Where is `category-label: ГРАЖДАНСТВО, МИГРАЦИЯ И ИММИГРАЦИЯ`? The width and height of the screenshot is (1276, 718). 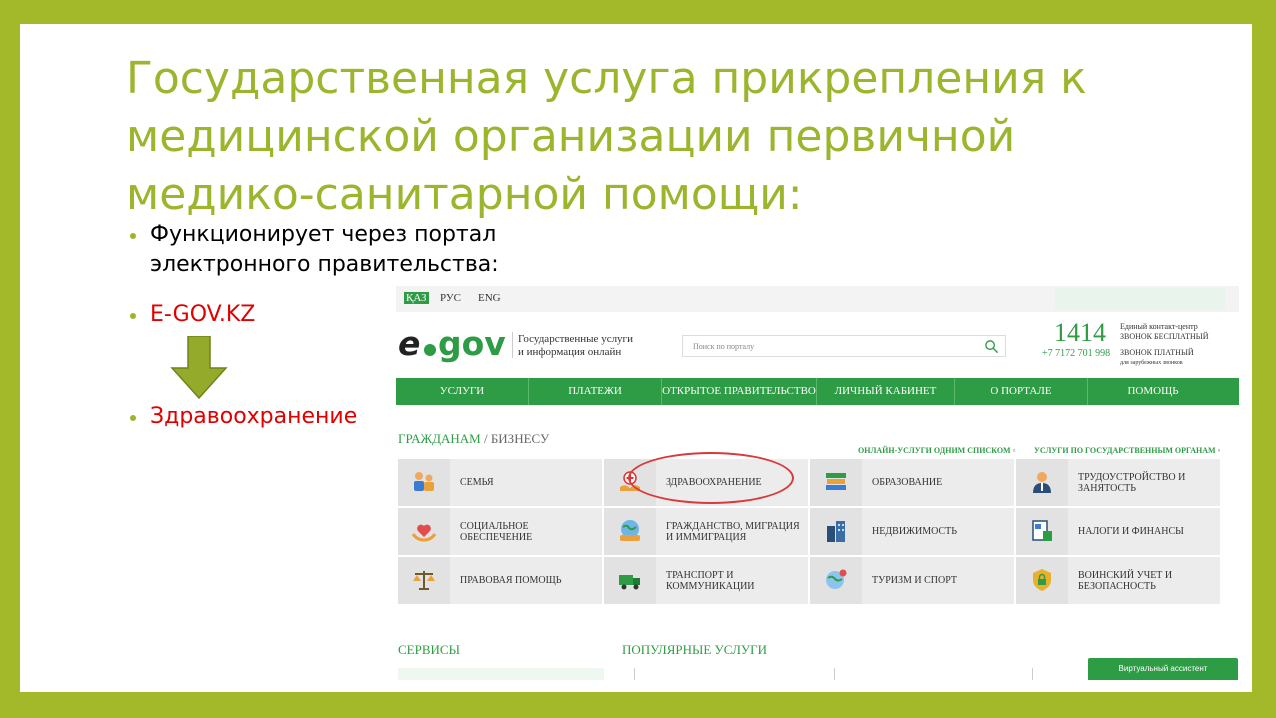
category-label: ГРАЖДАНСТВО, МИГРАЦИЯ И ИММИГРАЦИЯ is located at coordinates (733, 531).